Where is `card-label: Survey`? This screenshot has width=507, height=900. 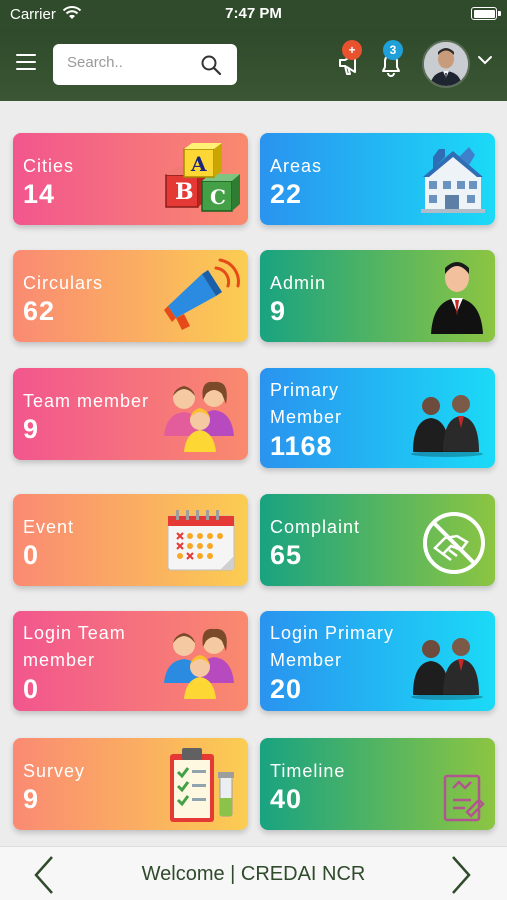
card-label: Survey is located at coordinates (54, 771).